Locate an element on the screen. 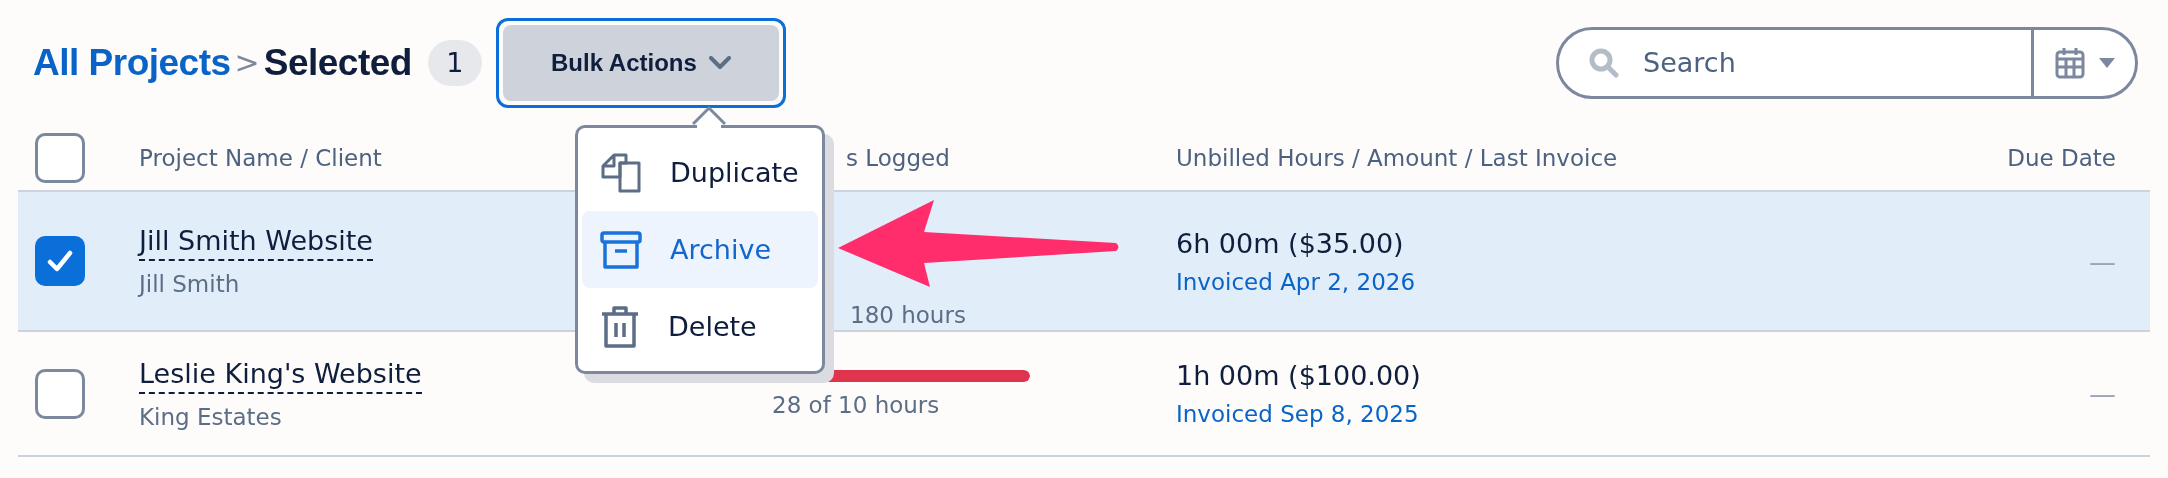  hours-logged: 180 hours is located at coordinates (907, 315).